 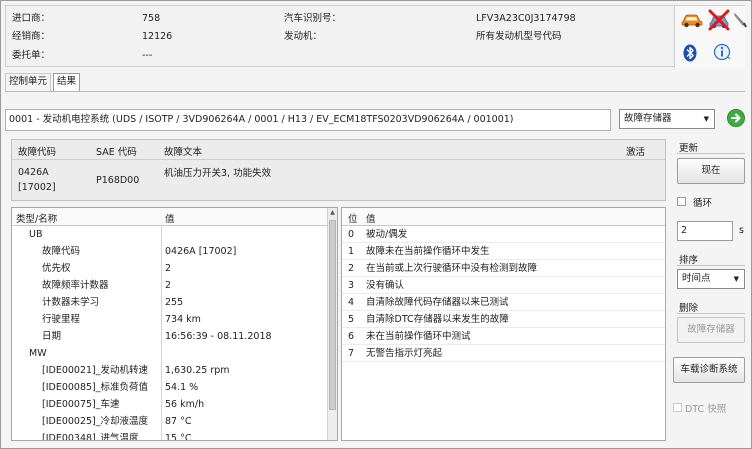 What do you see at coordinates (706, 409) in the screenshot?
I see `dtc-snapshot-label: DTC 快照` at bounding box center [706, 409].